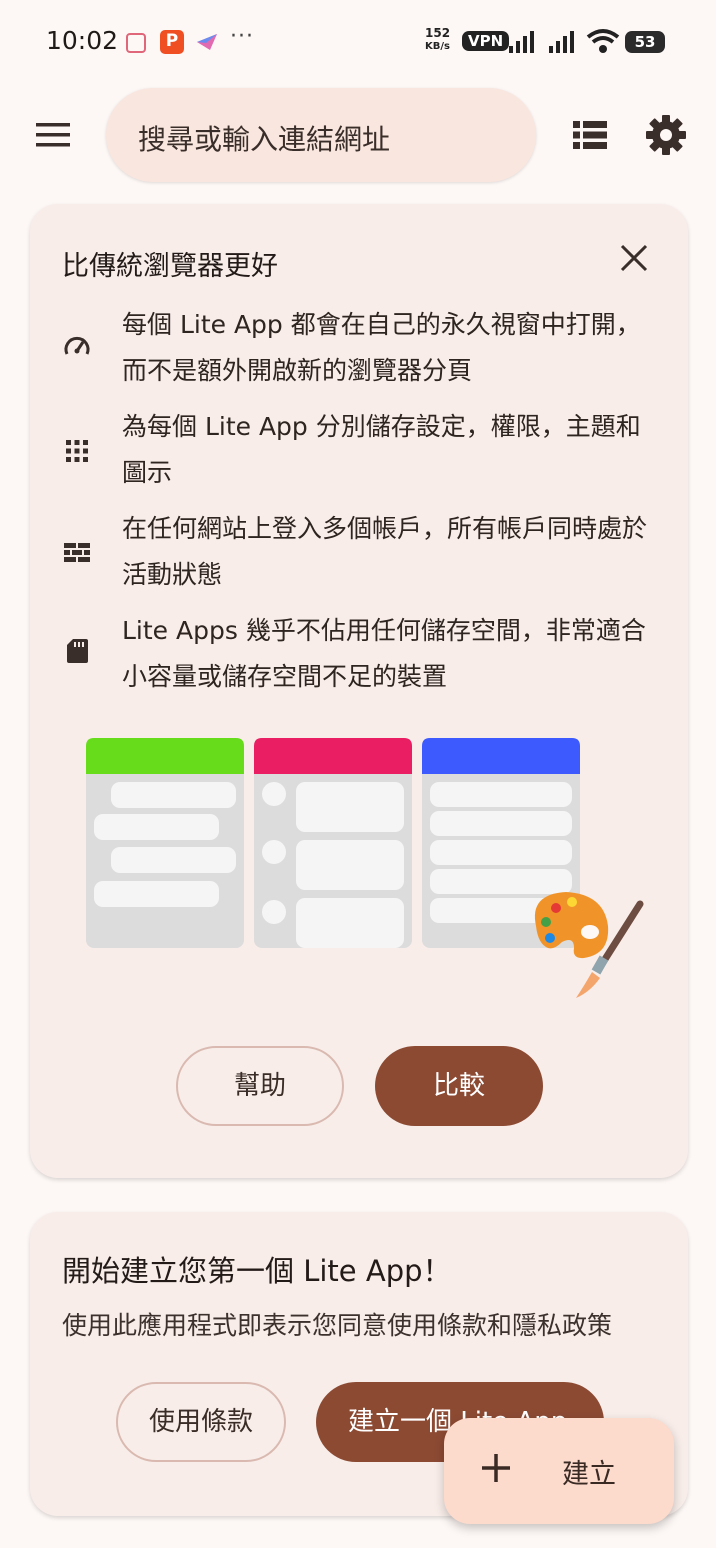 The image size is (716, 1548). What do you see at coordinates (82, 40) in the screenshot?
I see `status-time: 10:02` at bounding box center [82, 40].